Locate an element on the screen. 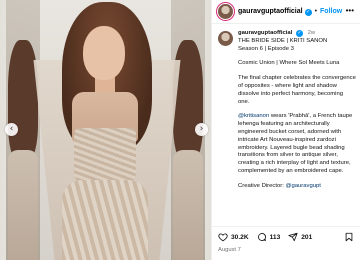 Image resolution: width=360 pixels, height=260 pixels. like-group: 30.2K is located at coordinates (233, 237).